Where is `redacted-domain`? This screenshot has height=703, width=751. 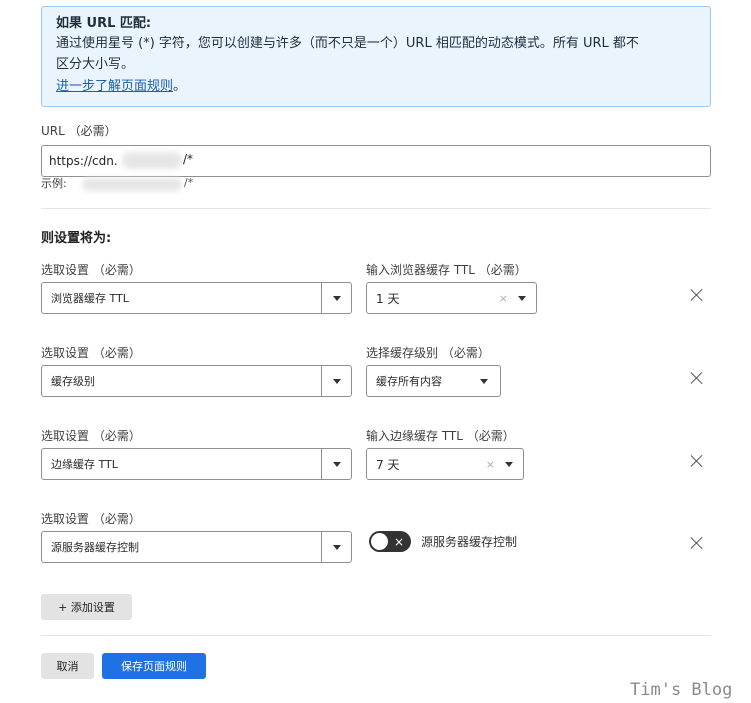
redacted-domain is located at coordinates (152, 160).